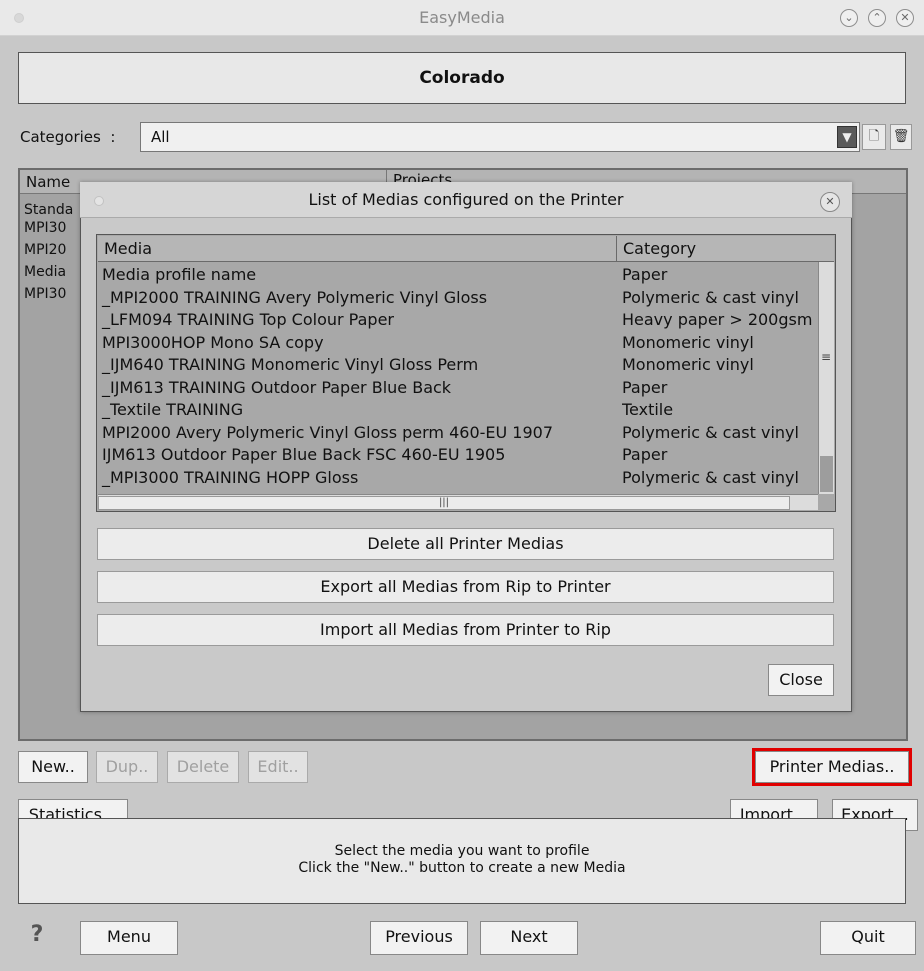  I want to click on minimize-icon: ⌄, so click(849, 18).